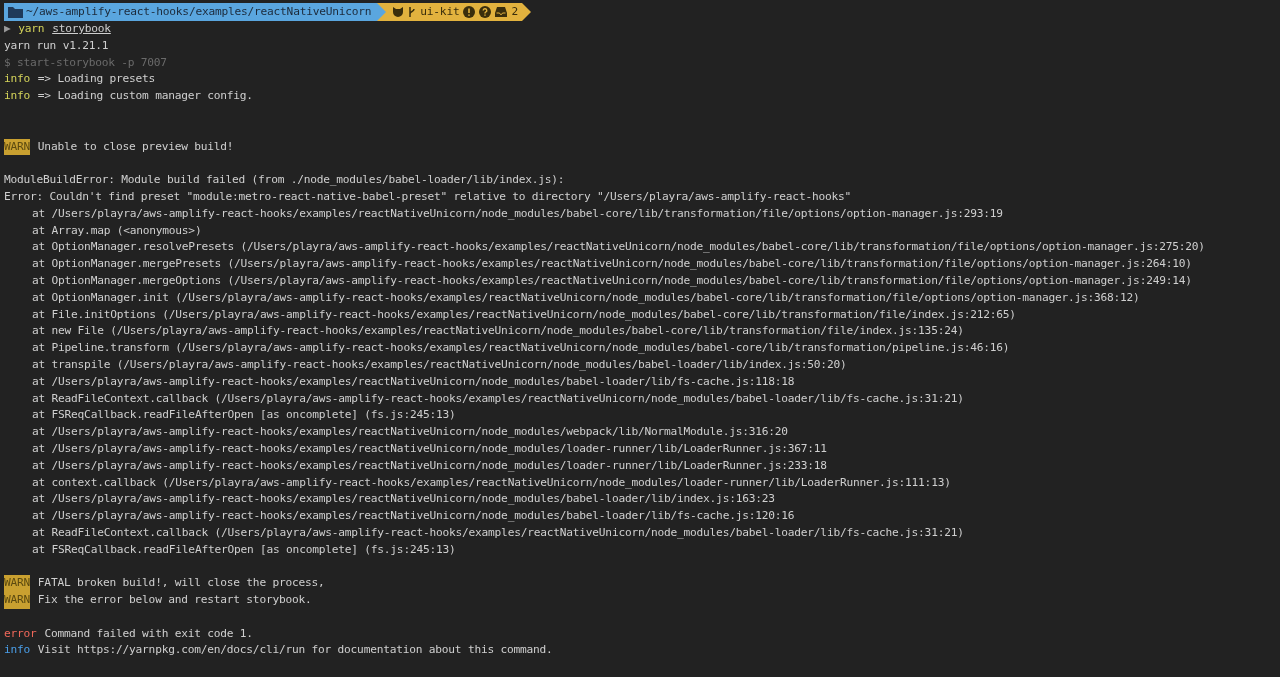 This screenshot has height=677, width=1280. Describe the element at coordinates (181, 583) in the screenshot. I see `log-message: FATAL broken build!, will close the process,` at that location.